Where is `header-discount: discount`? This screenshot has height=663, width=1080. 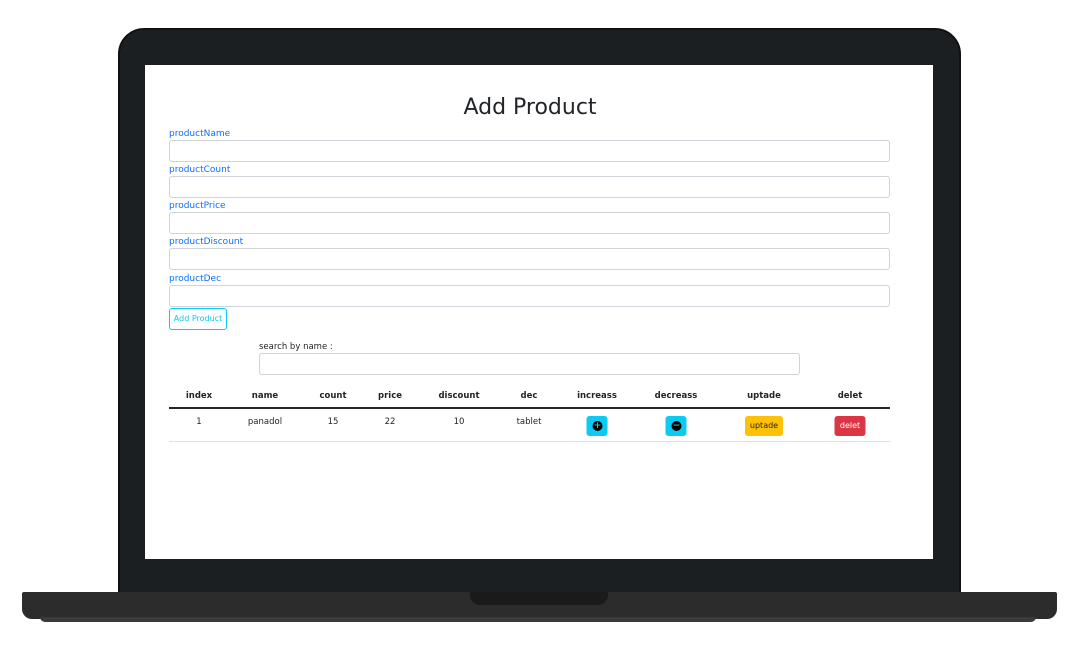 header-discount: discount is located at coordinates (459, 396).